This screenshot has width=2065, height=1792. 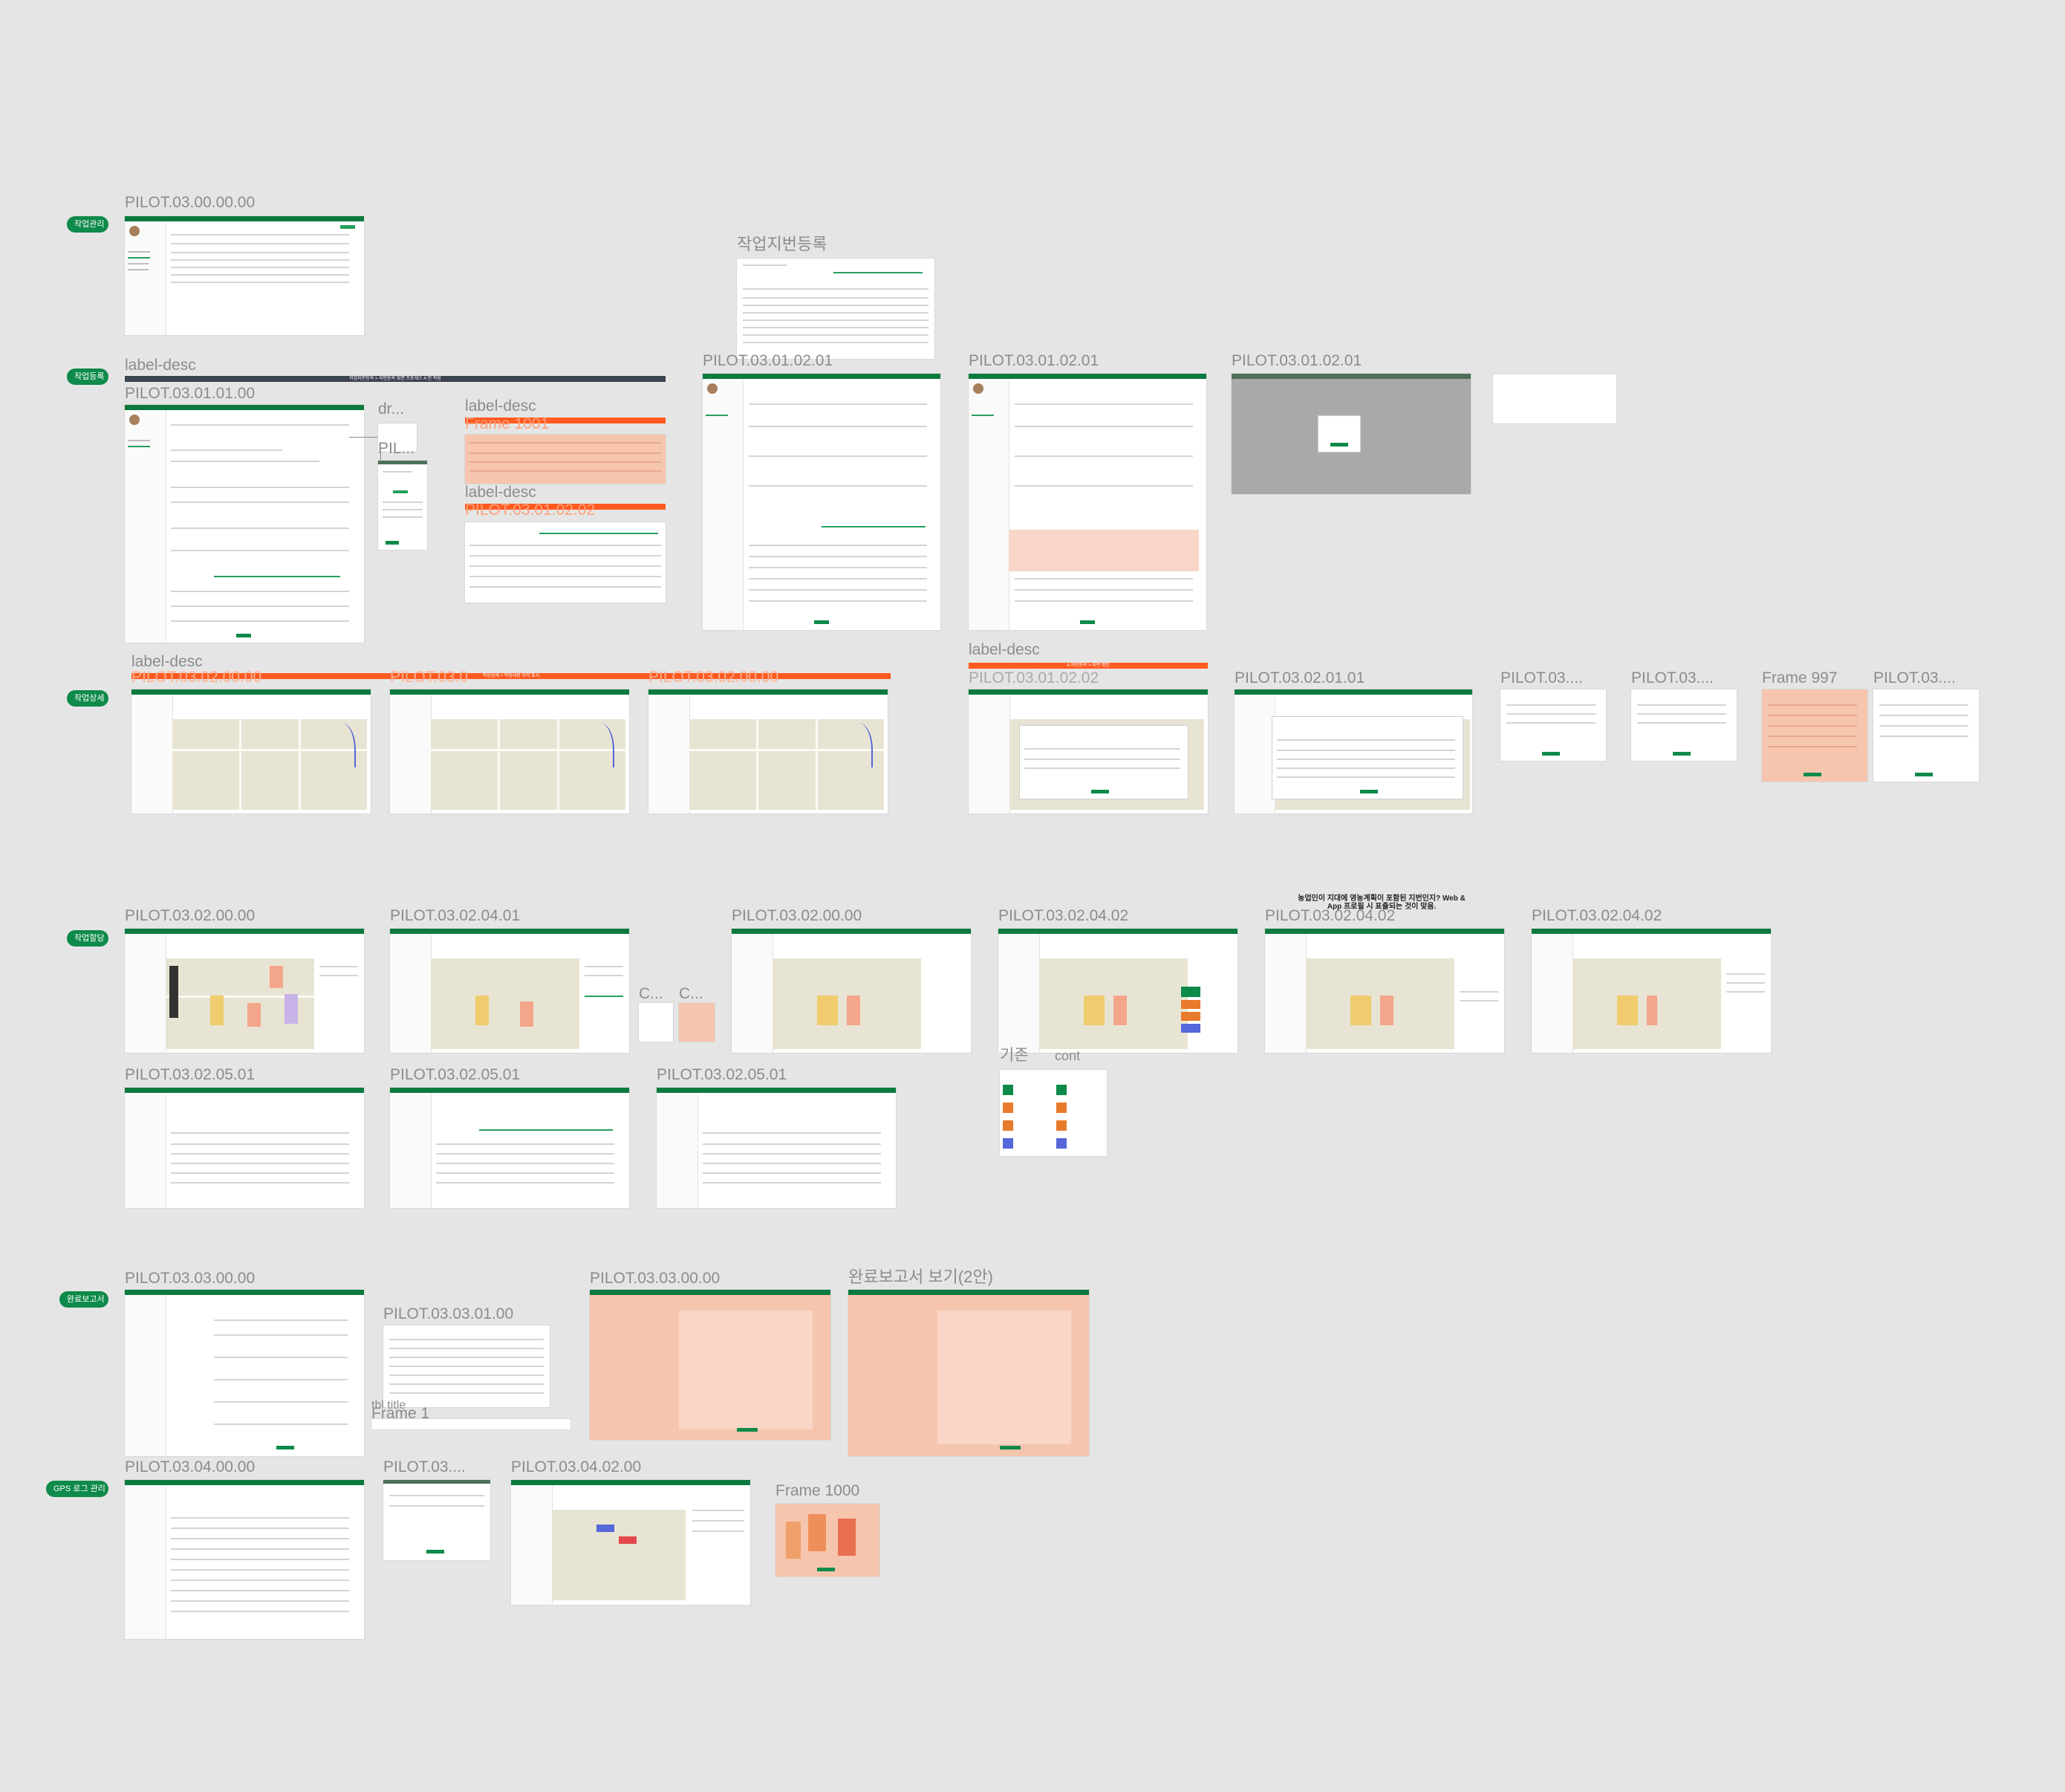 I want to click on frame-label: PILOT.03.04.02.00, so click(x=577, y=1467).